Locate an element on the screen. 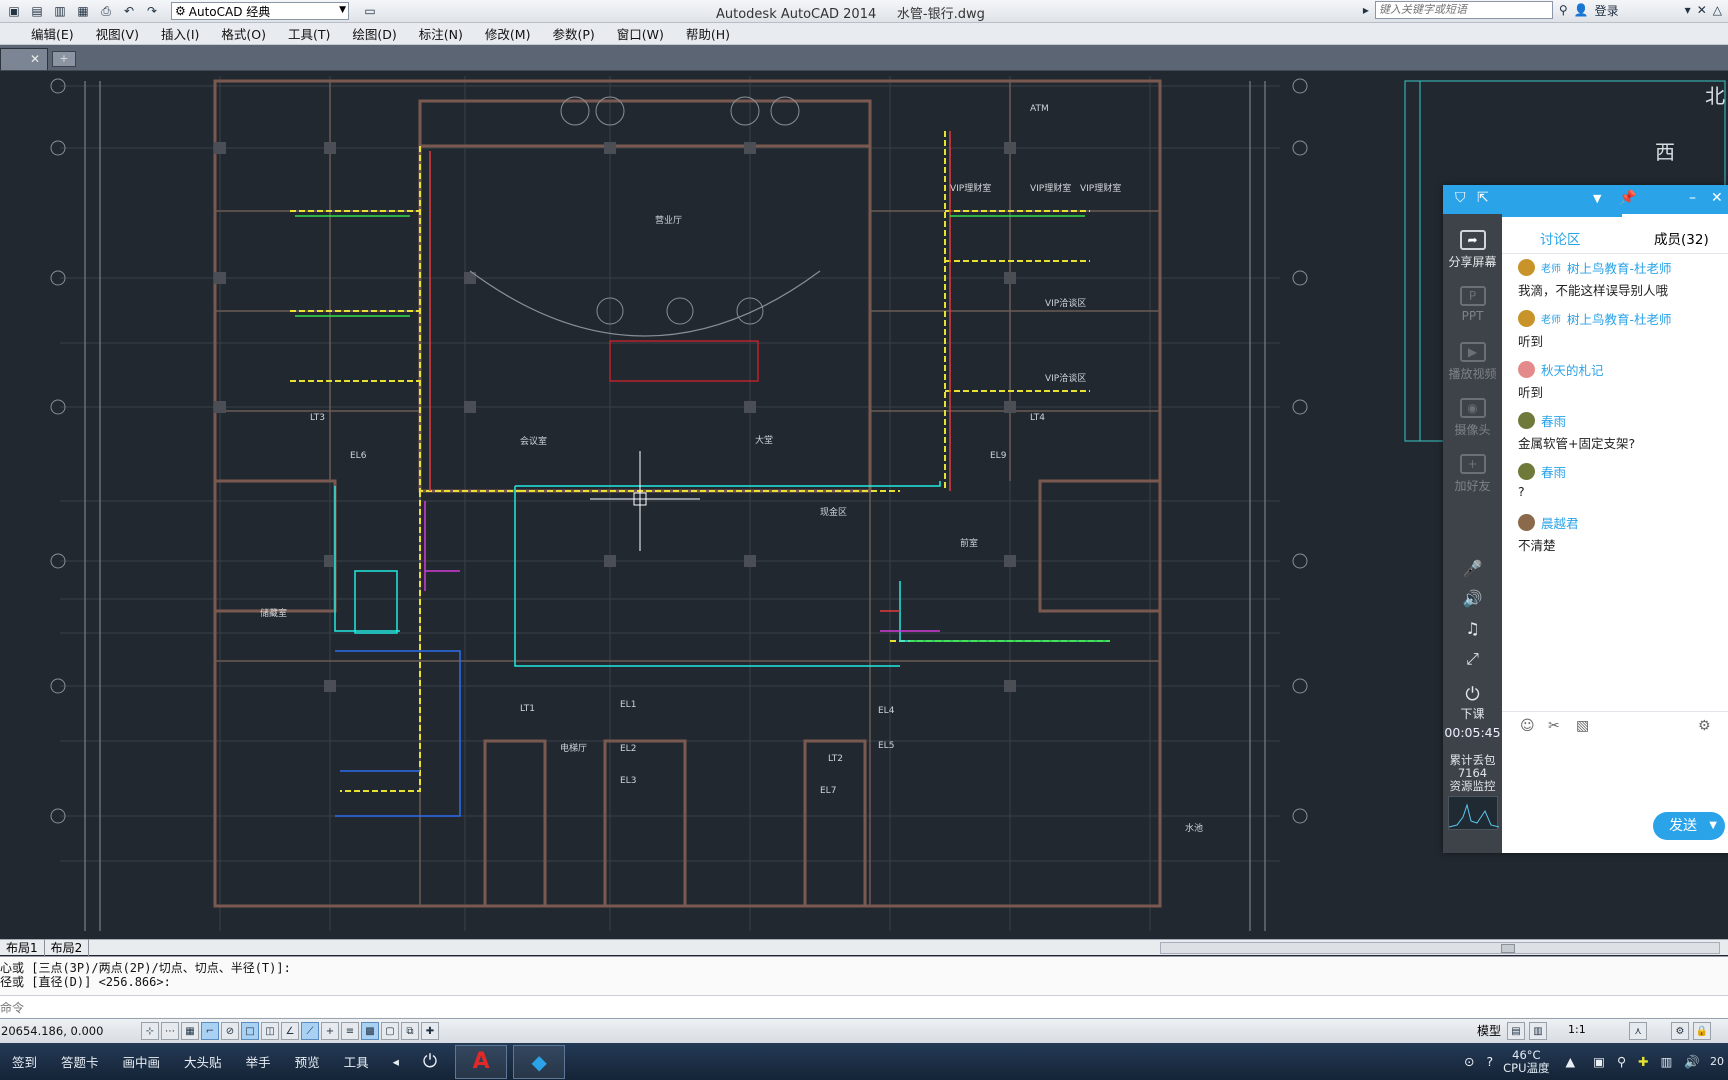 The height and width of the screenshot is (1080, 1728). new-tab-button: + is located at coordinates (64, 59).